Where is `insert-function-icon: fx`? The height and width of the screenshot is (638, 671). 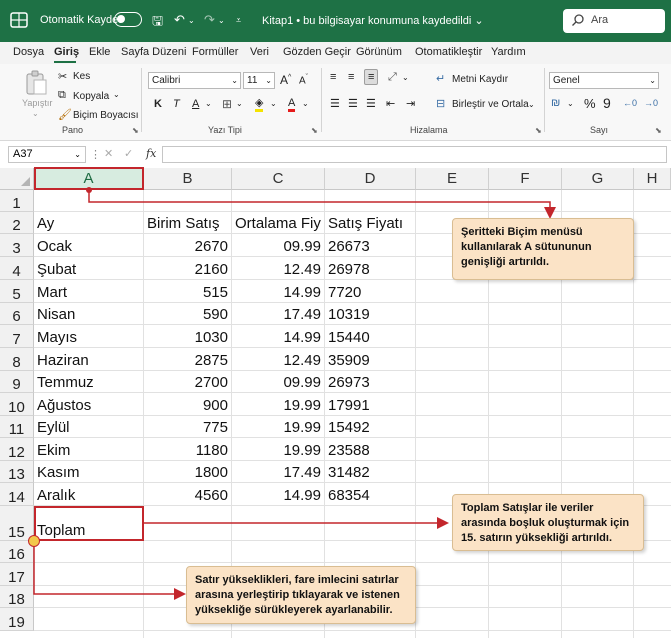 insert-function-icon: fx is located at coordinates (151, 153).